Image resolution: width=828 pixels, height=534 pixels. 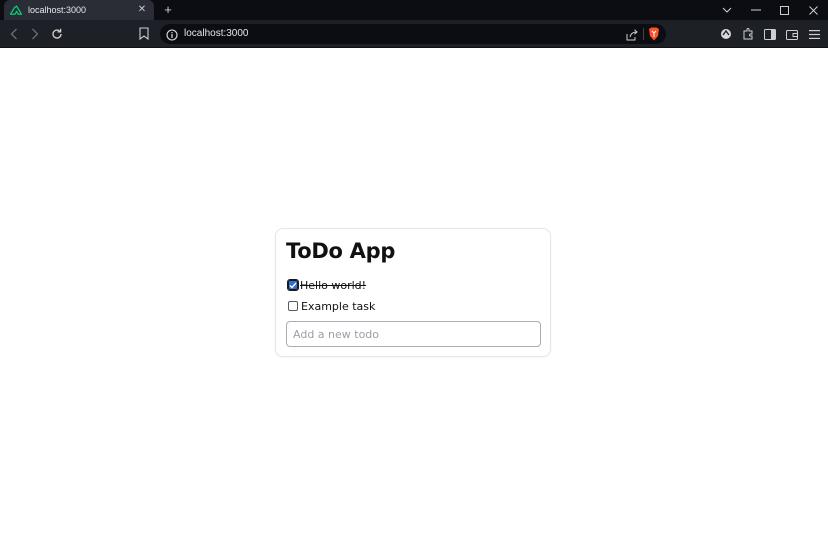 What do you see at coordinates (16, 10) in the screenshot?
I see `nuxt-favicon-icon` at bounding box center [16, 10].